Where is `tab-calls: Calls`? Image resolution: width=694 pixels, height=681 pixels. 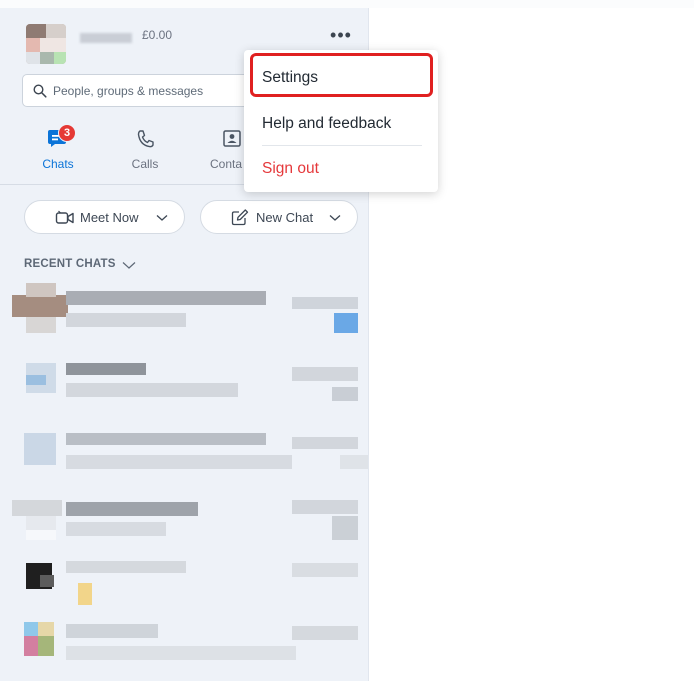 tab-calls: Calls is located at coordinates (145, 152).